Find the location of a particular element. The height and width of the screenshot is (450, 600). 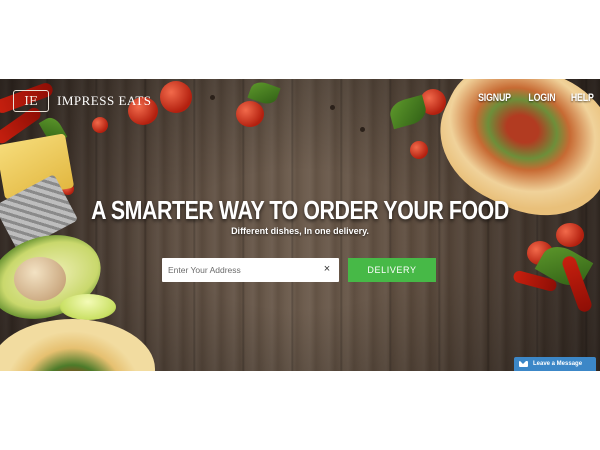

hero-subheadline: Different dishes, In one delivery. is located at coordinates (300, 231).